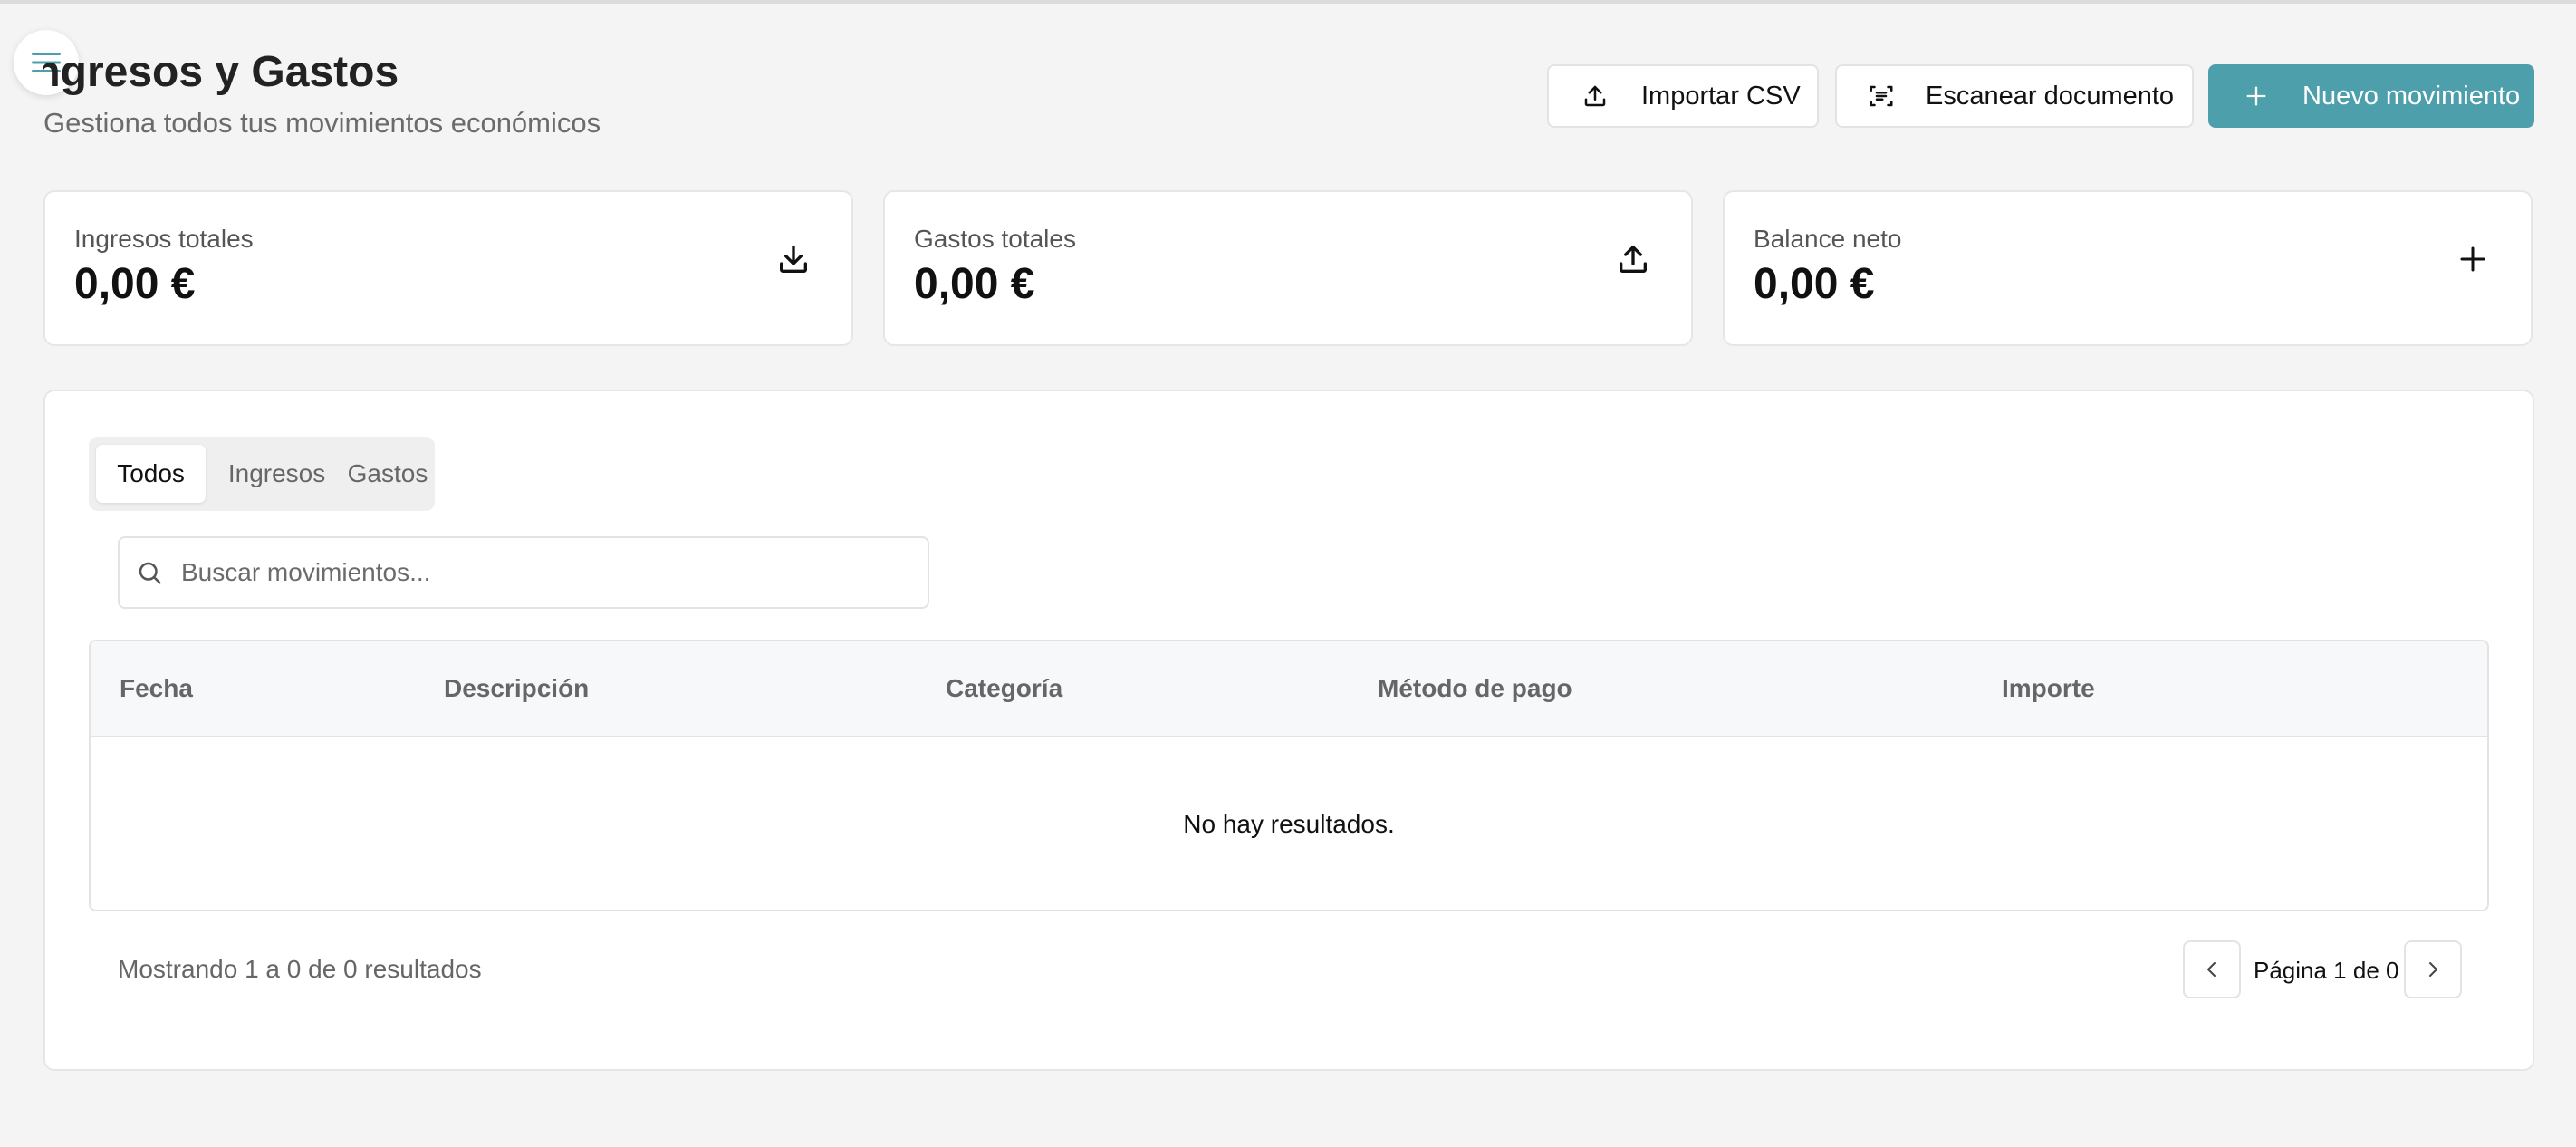 Image resolution: width=2576 pixels, height=1147 pixels. I want to click on scan-icon, so click(1881, 96).